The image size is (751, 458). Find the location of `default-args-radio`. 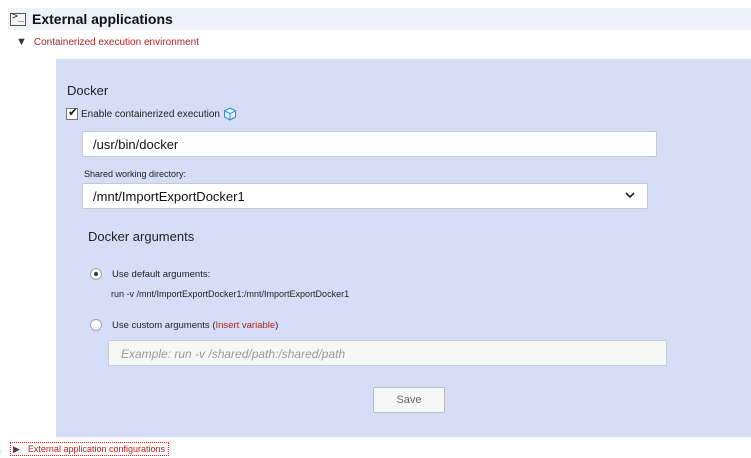

default-args-radio is located at coordinates (96, 274).